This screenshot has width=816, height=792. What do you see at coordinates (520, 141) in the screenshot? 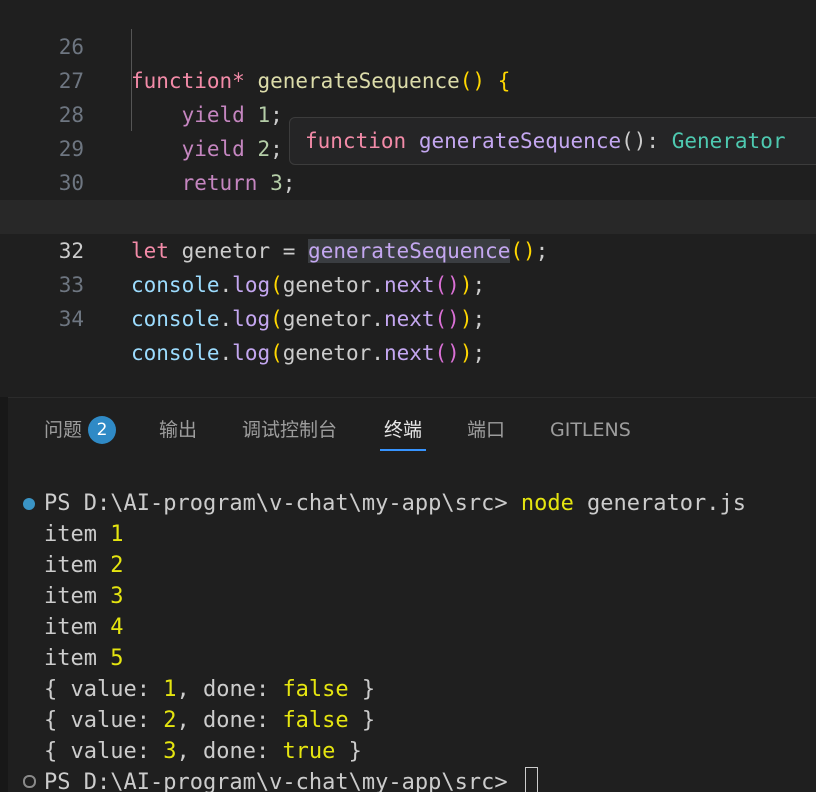
I see `tooltip-function-name: generateSequence` at bounding box center [520, 141].